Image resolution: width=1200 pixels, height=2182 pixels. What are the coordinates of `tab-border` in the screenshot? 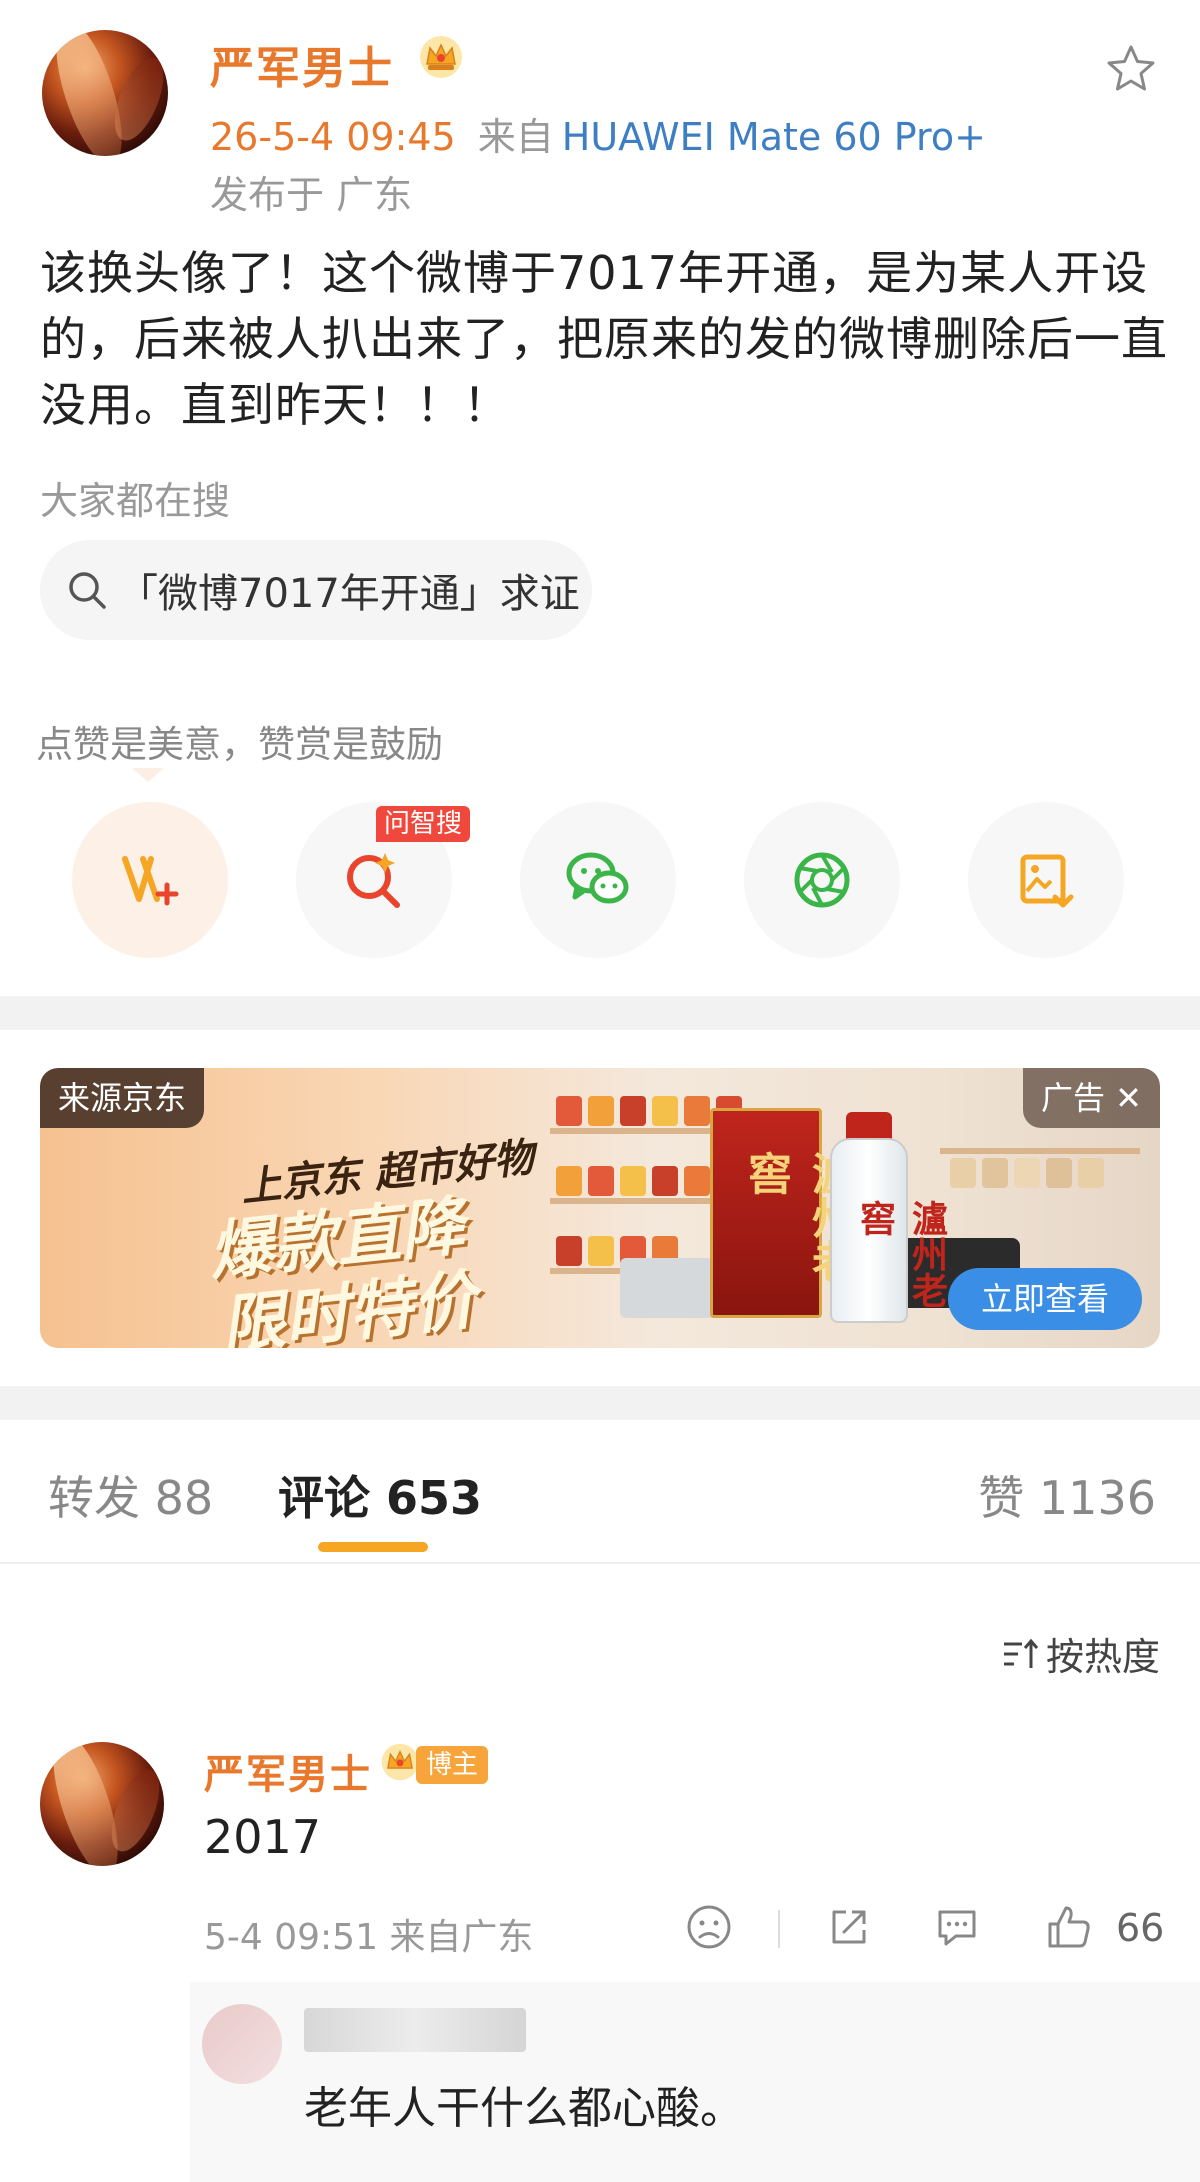 It's located at (600, 1563).